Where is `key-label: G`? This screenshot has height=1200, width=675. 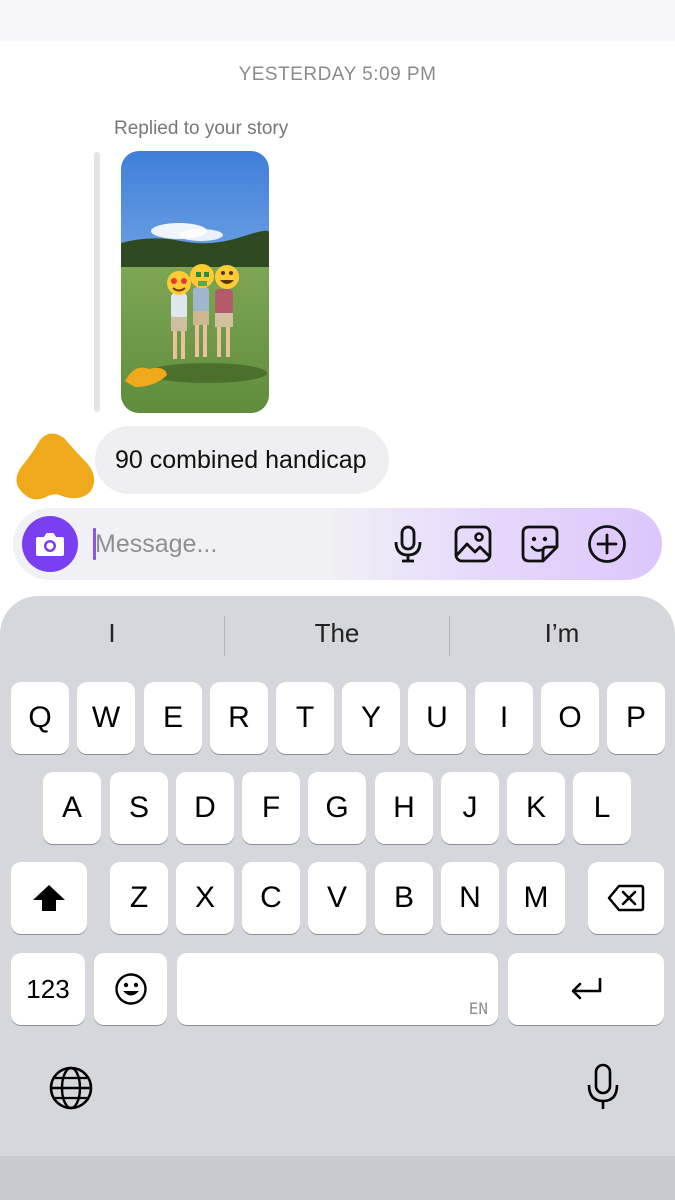
key-label: G is located at coordinates (337, 807).